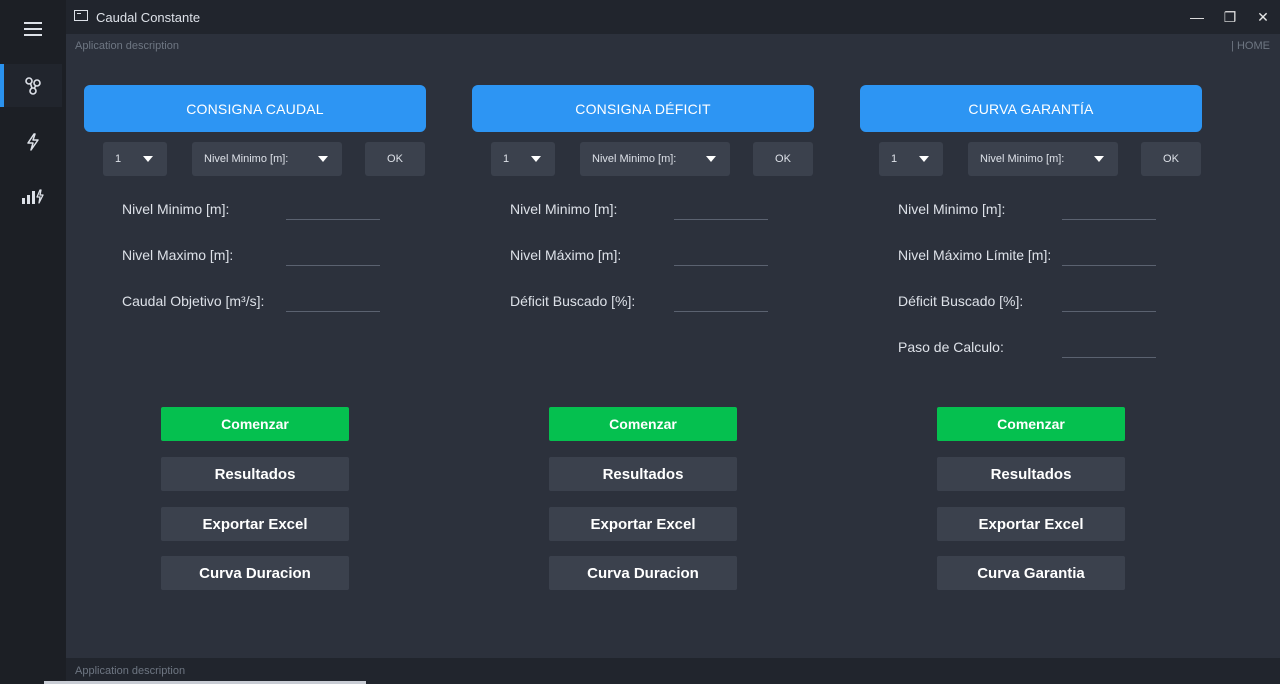 This screenshot has height=684, width=1280. I want to click on sidebar-item-energy, so click(33, 142).